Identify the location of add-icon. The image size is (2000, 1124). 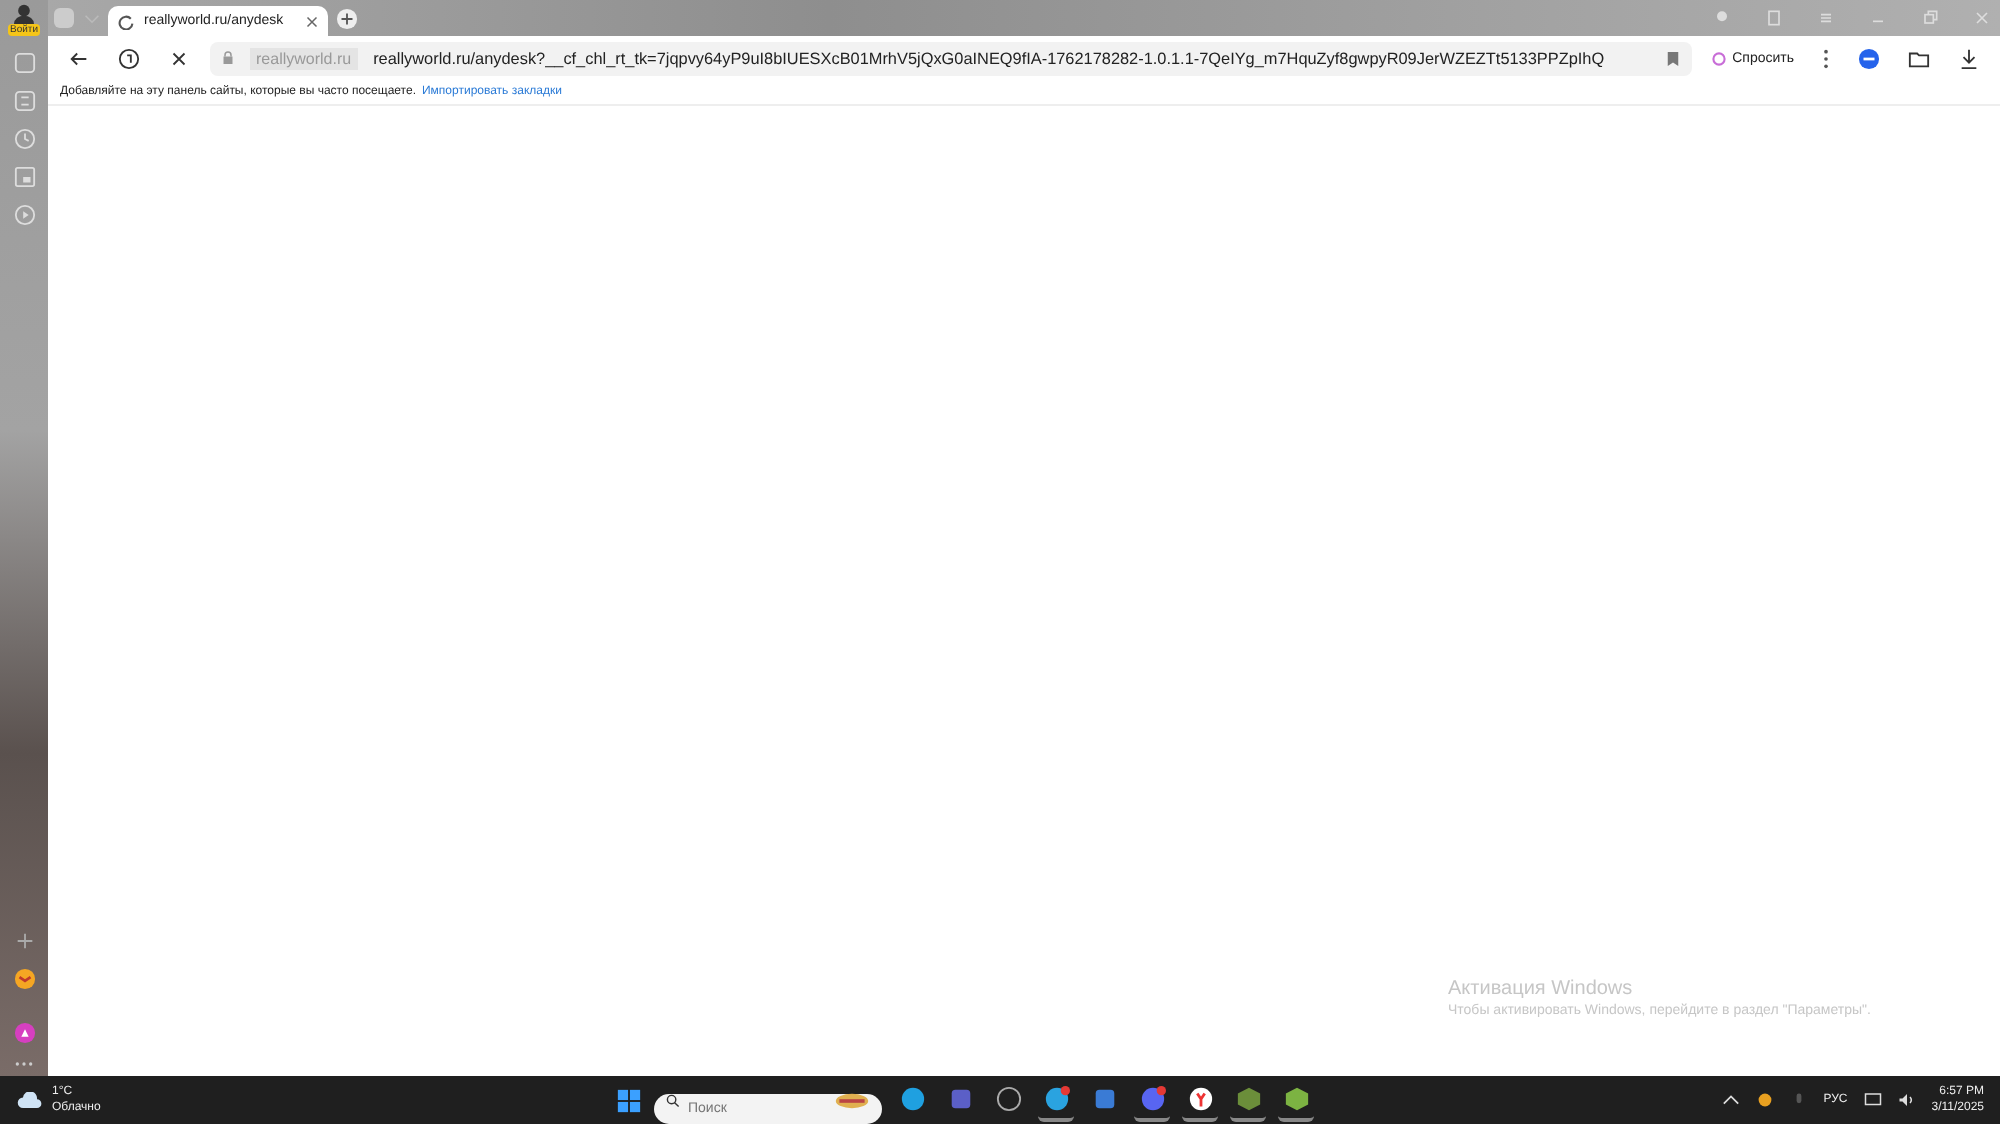
(24, 941).